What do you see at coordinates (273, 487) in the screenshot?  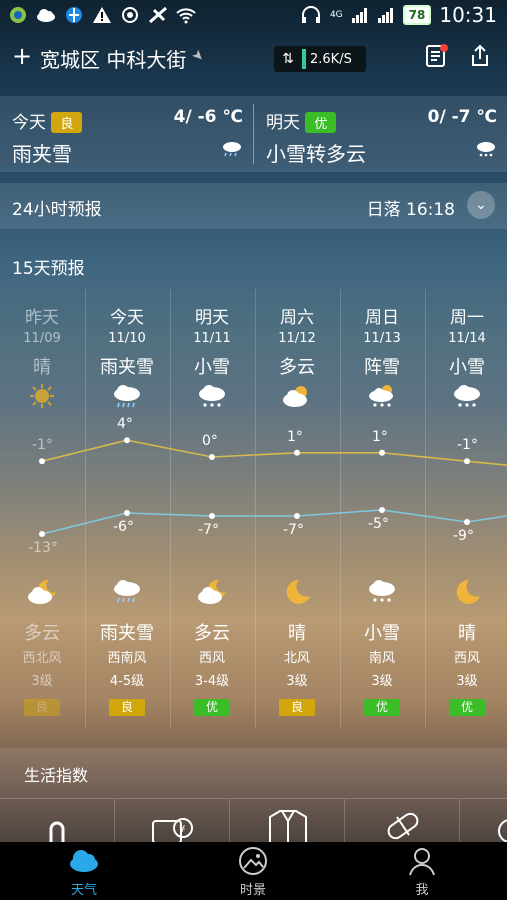 I see `temperature-chart` at bounding box center [273, 487].